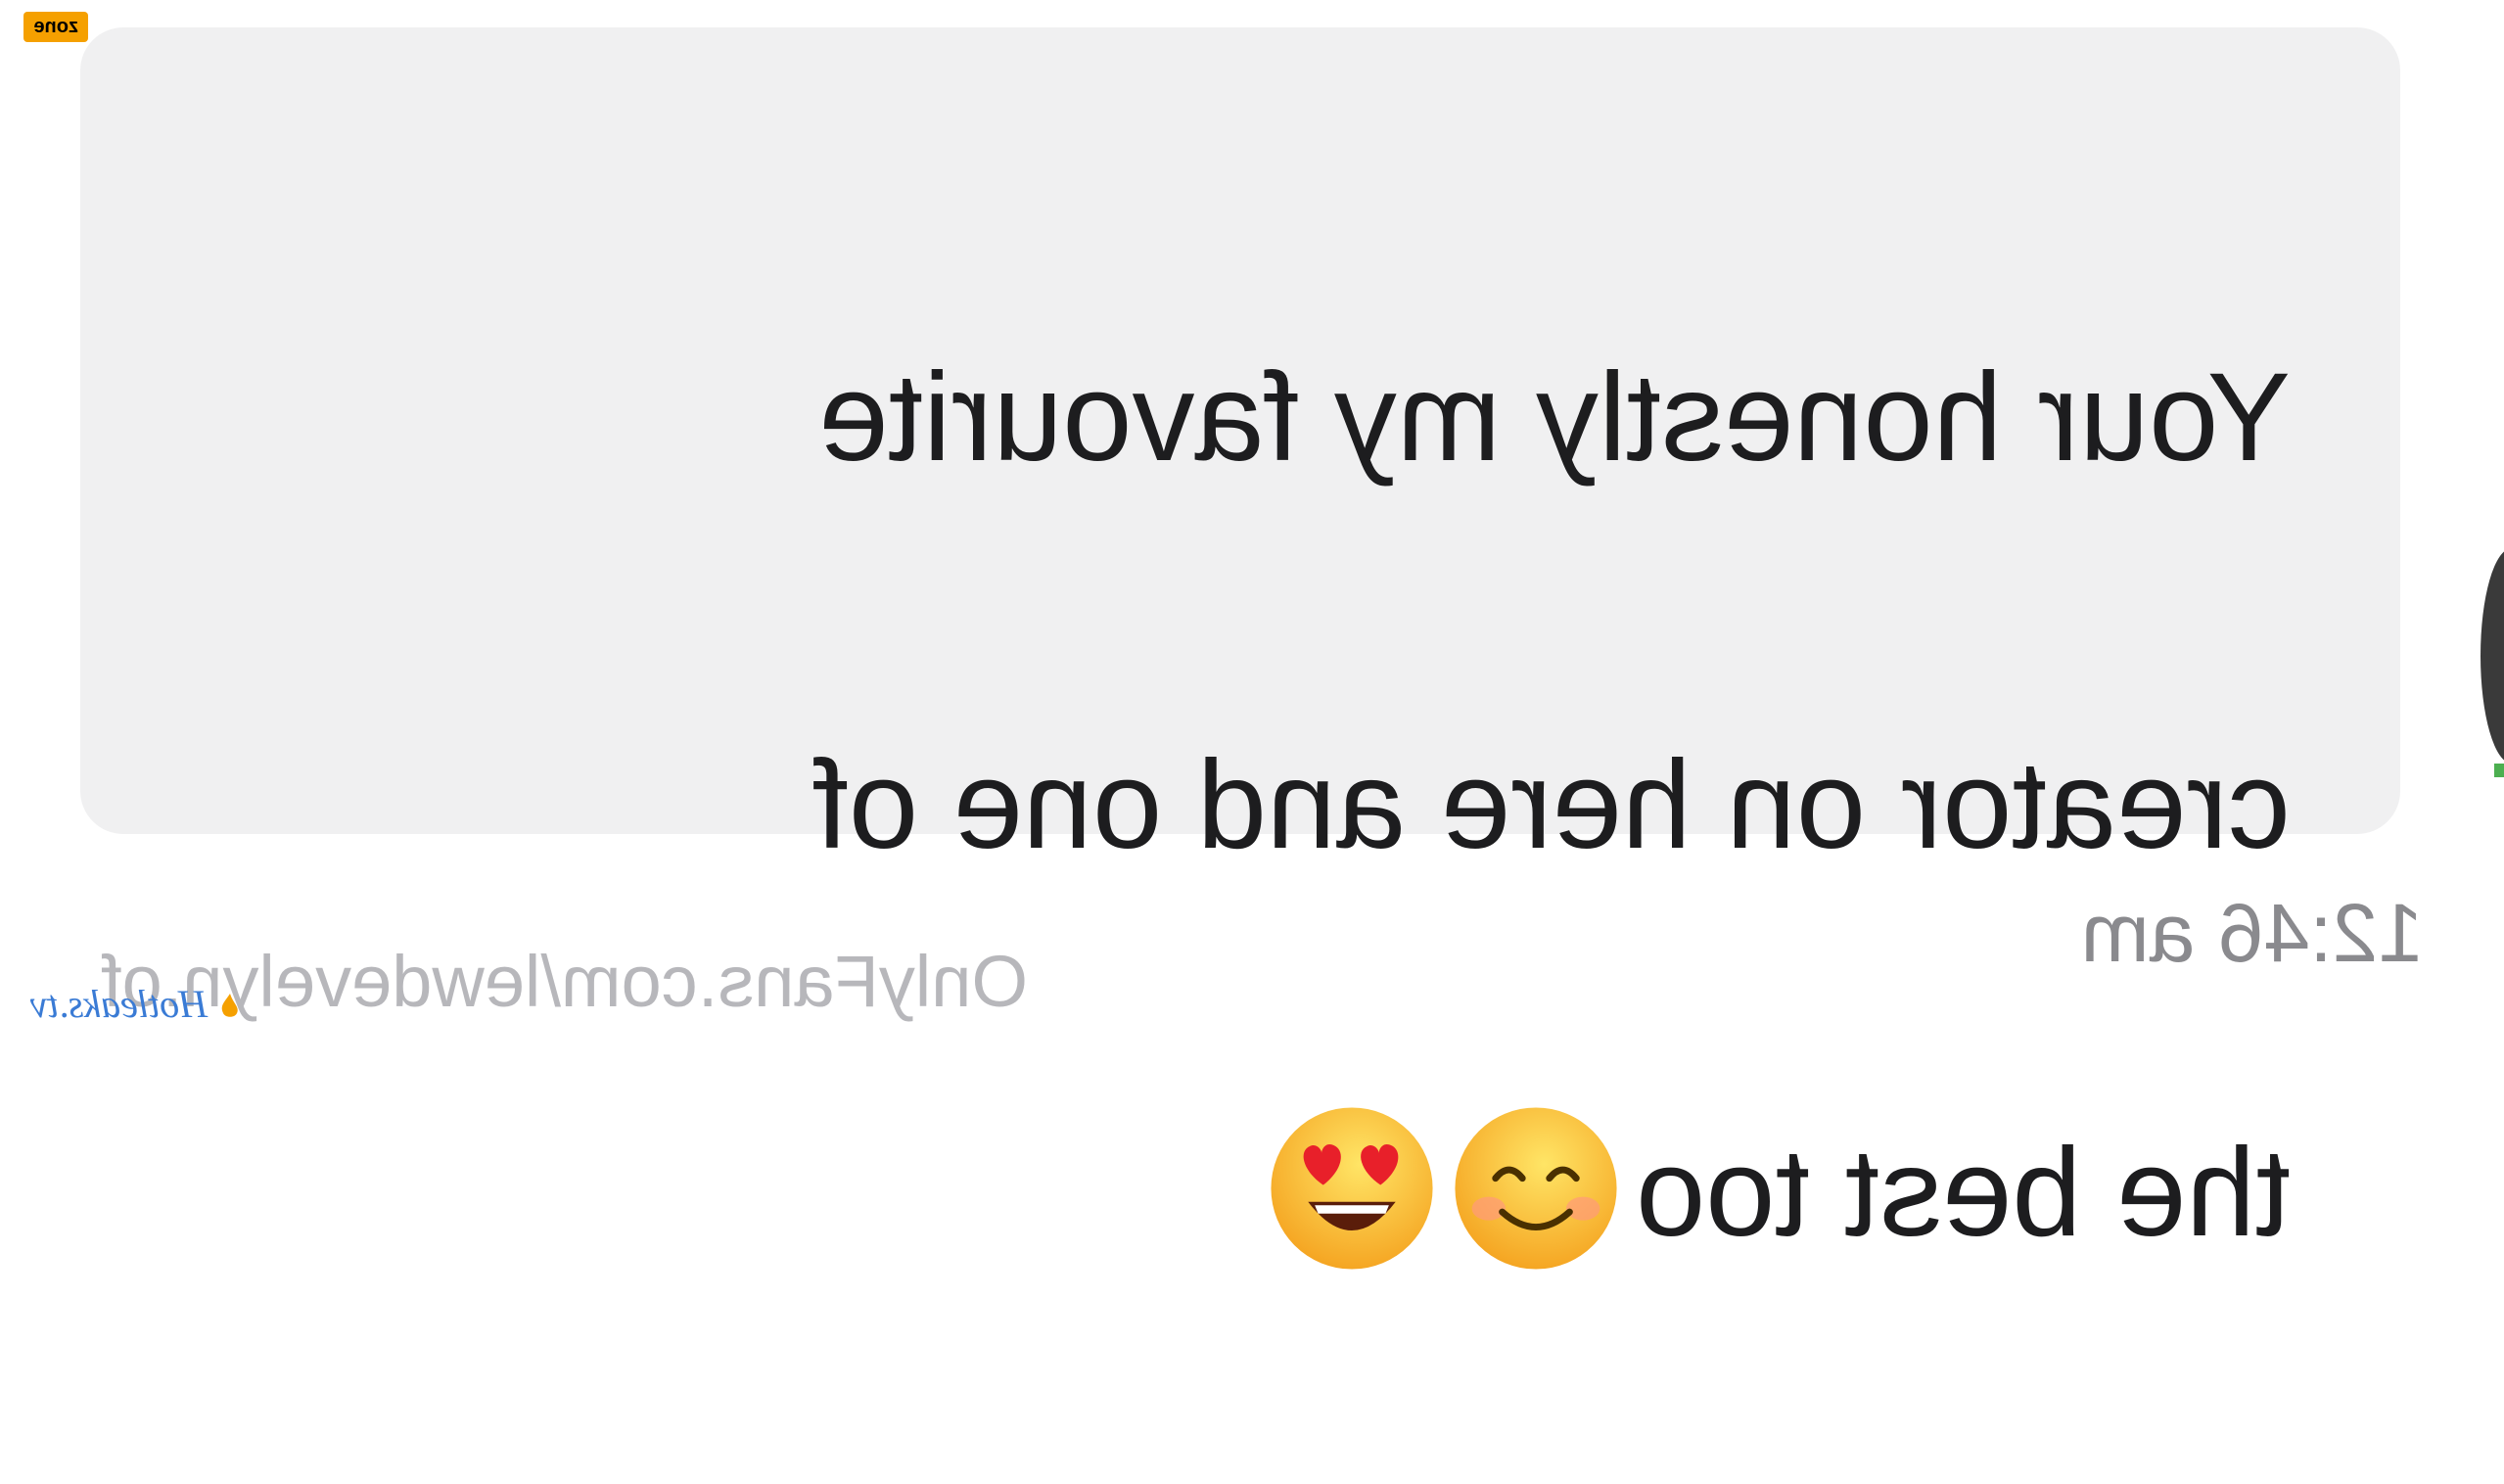  What do you see at coordinates (2252, 933) in the screenshot?
I see `message-timestamp: 12:46 am` at bounding box center [2252, 933].